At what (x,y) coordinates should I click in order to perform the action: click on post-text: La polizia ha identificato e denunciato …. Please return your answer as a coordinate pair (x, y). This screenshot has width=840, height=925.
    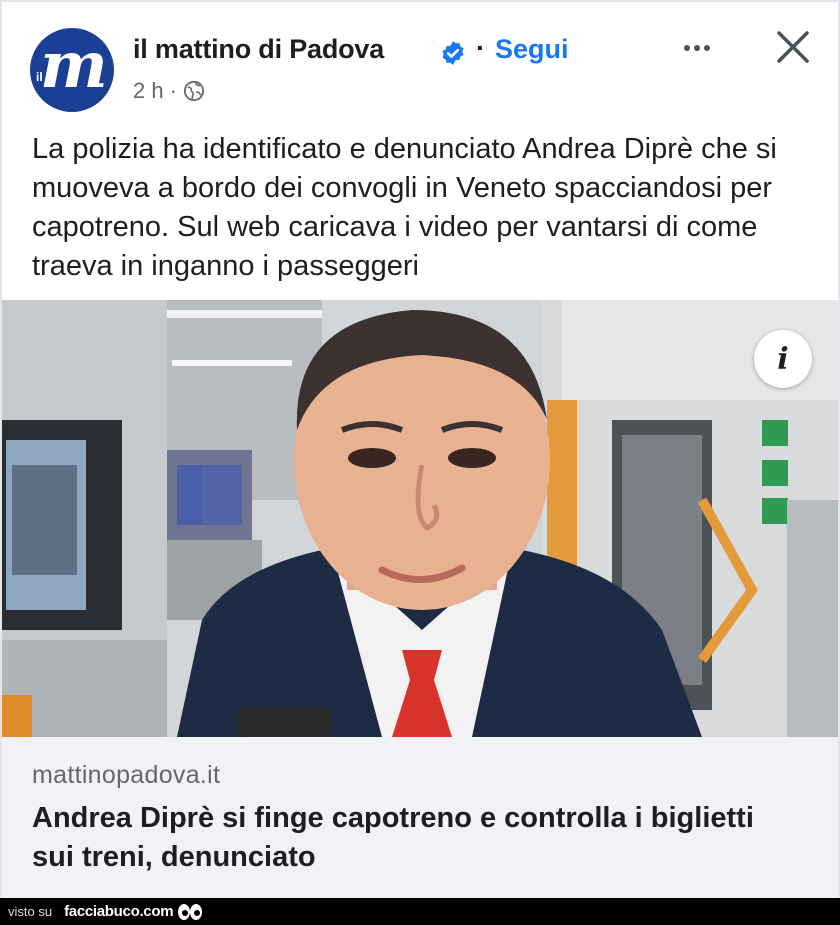
    Looking at the image, I should click on (404, 207).